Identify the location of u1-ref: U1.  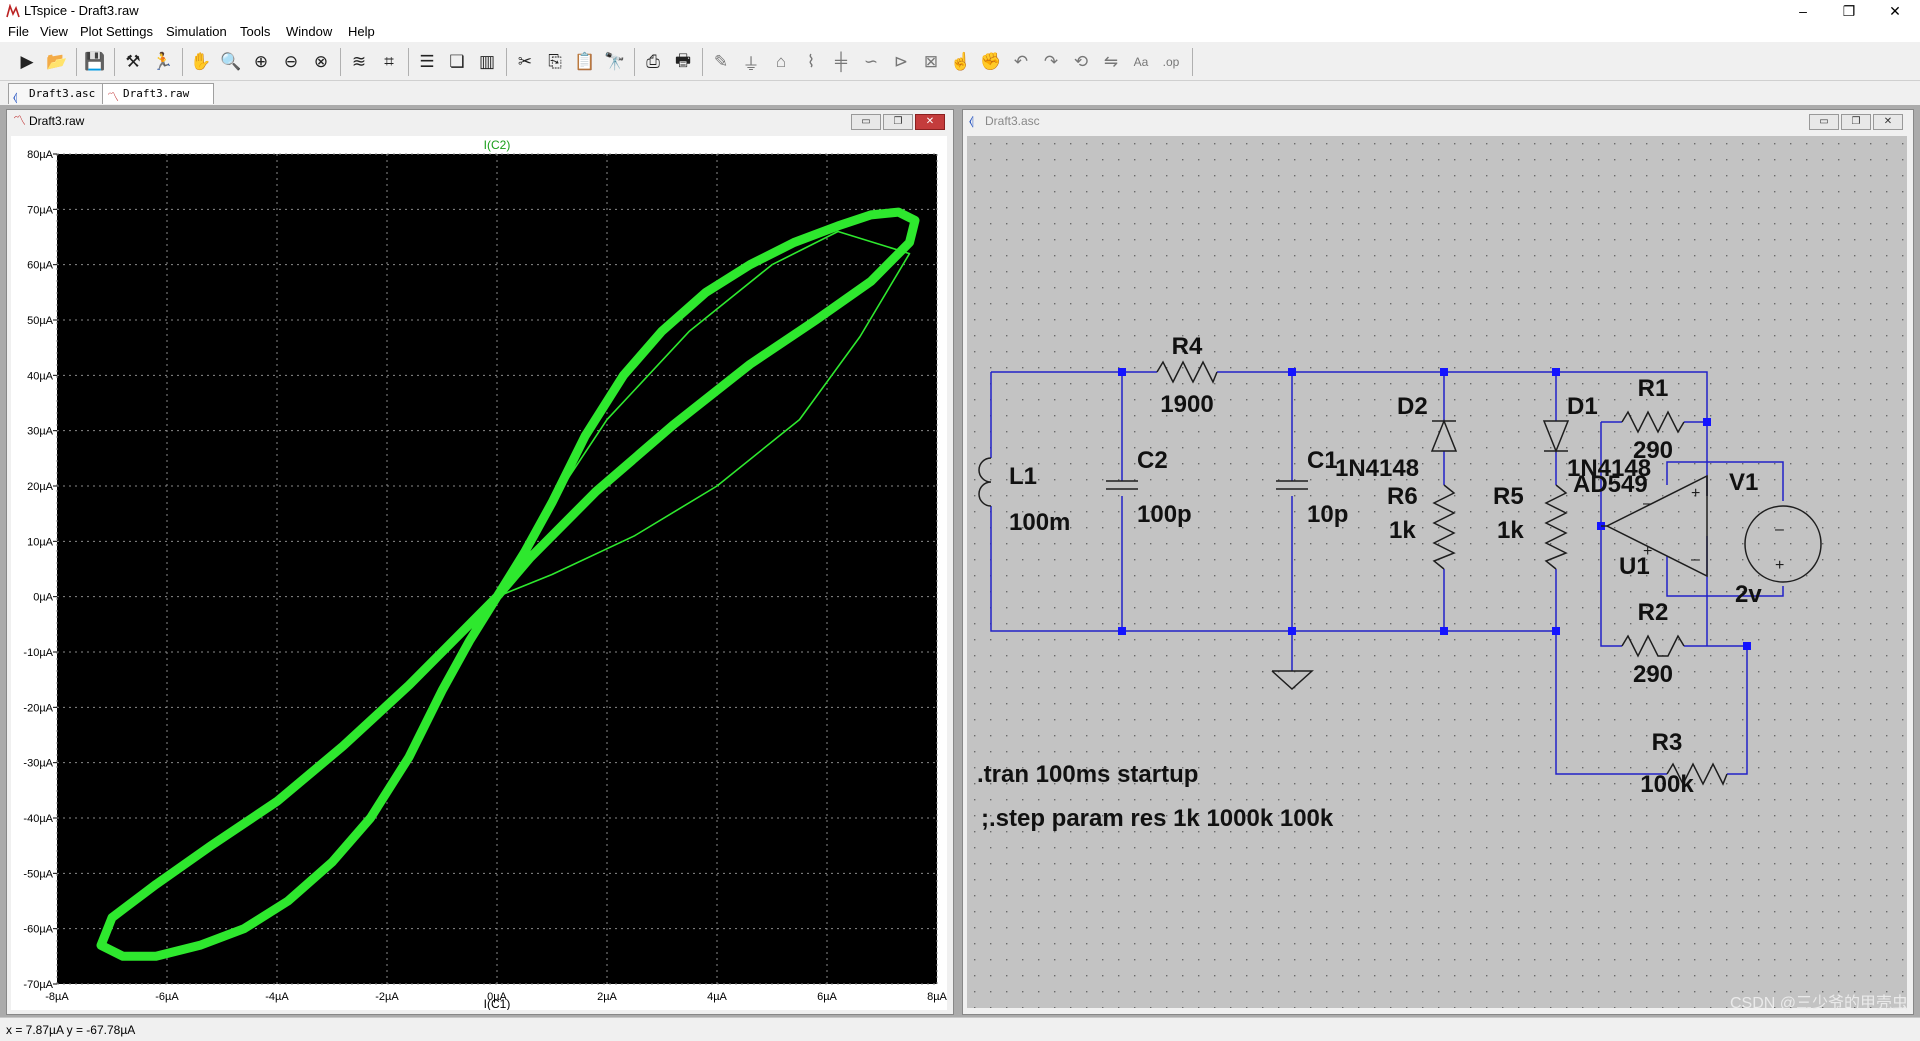
(1634, 566).